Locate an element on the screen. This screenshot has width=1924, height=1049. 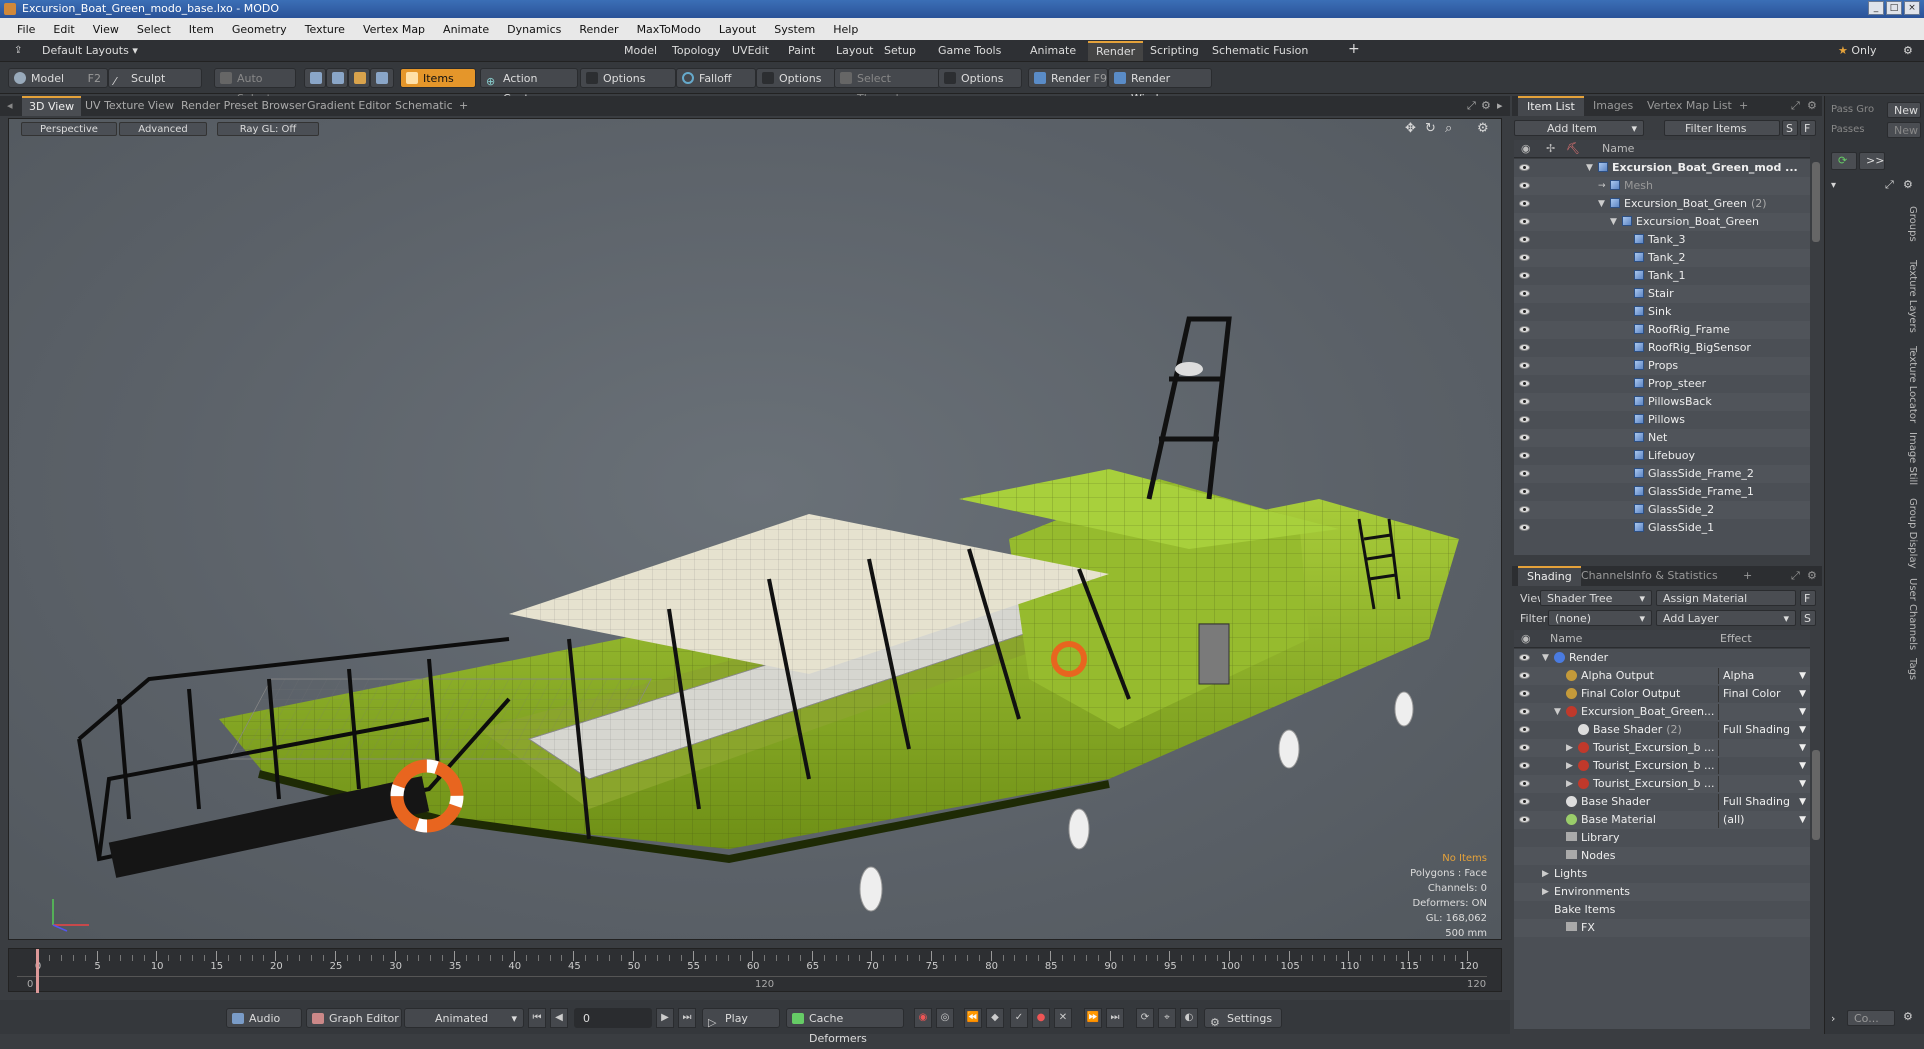
side-tab-group-display: Group Display is located at coordinates (1912, 533).